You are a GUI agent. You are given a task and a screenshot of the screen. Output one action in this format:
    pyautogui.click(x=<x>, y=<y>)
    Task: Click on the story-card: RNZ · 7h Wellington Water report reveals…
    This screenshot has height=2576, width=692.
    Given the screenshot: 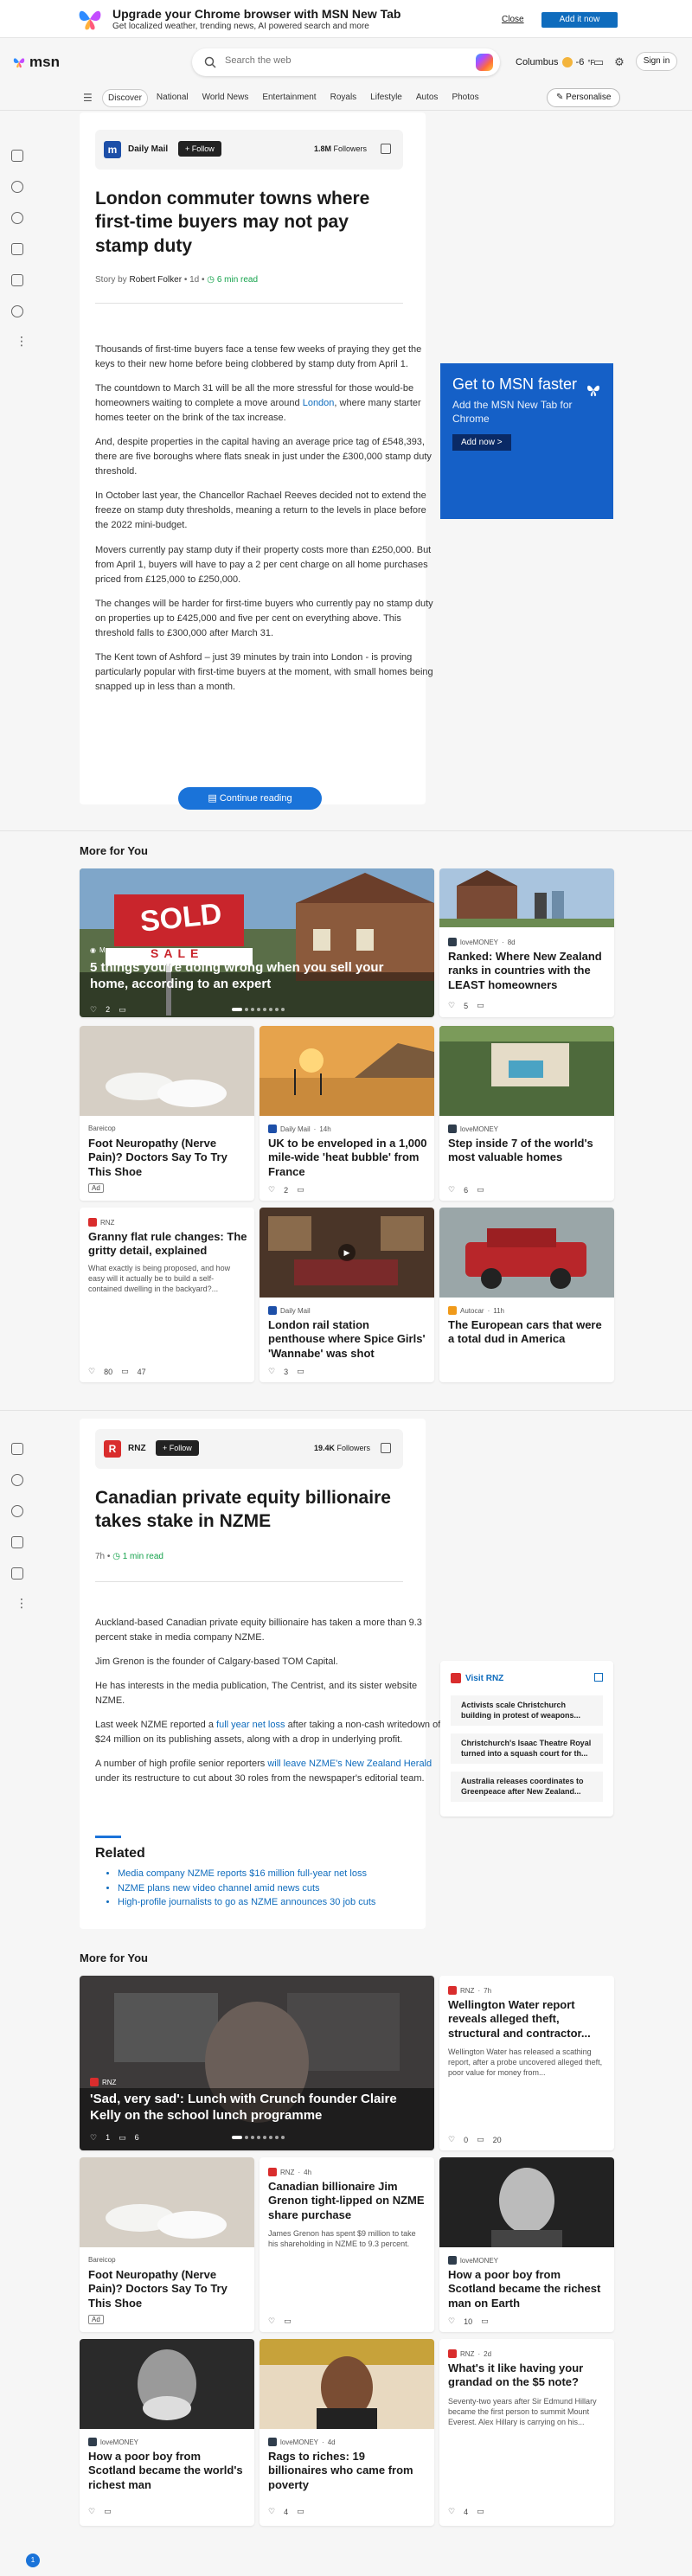 What is the action you would take?
    pyautogui.click(x=526, y=2063)
    